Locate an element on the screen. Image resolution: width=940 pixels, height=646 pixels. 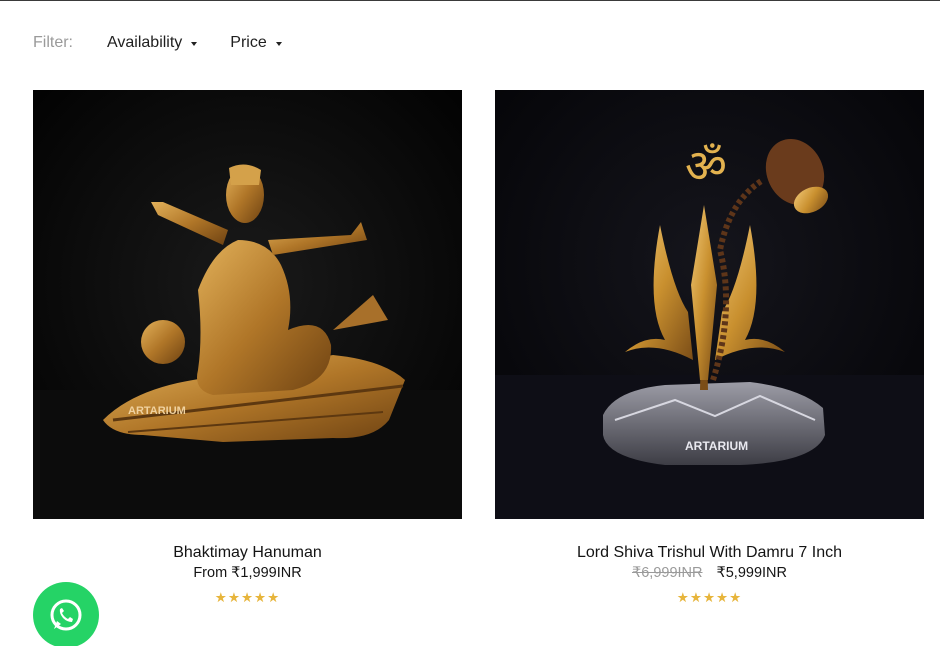
price-filter-label: Price is located at coordinates (248, 42).